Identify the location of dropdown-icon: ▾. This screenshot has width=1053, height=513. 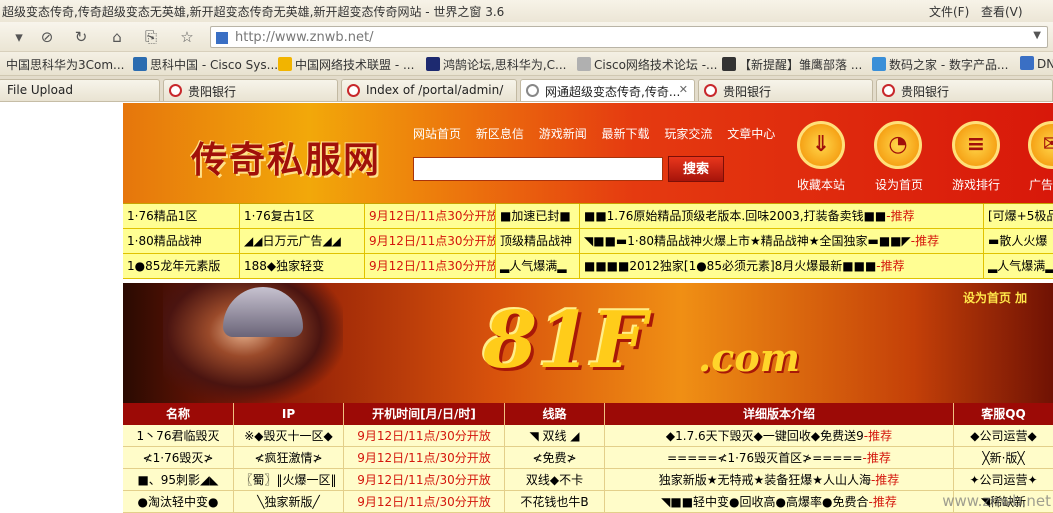
(19, 37).